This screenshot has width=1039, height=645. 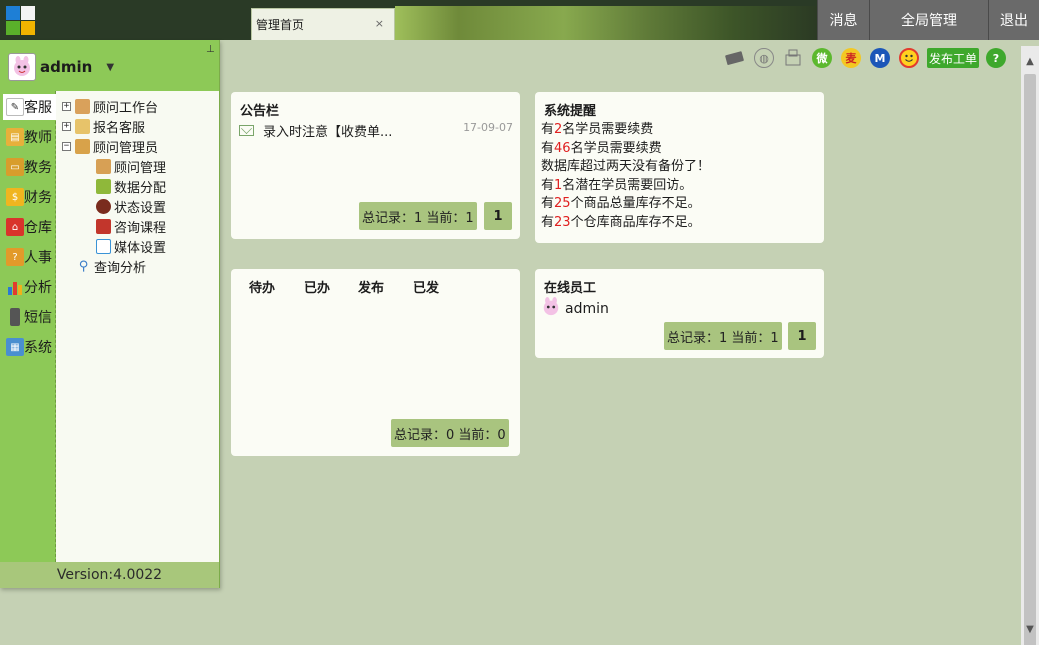 I want to click on tree-item-advisor-workbench: + 顾问工作台, so click(x=110, y=106).